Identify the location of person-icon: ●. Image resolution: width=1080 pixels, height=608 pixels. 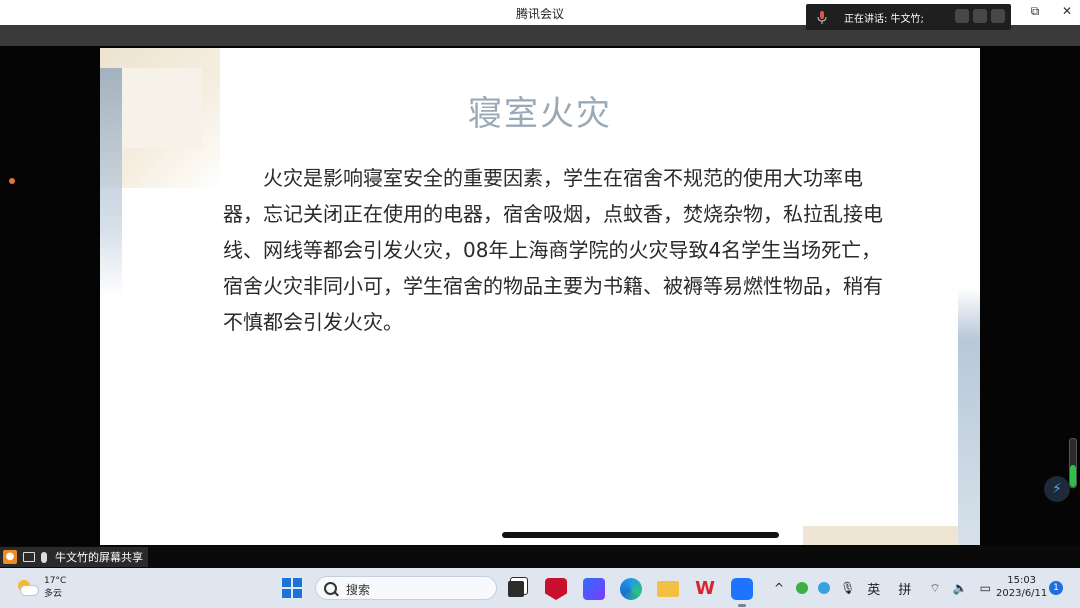
(10, 557).